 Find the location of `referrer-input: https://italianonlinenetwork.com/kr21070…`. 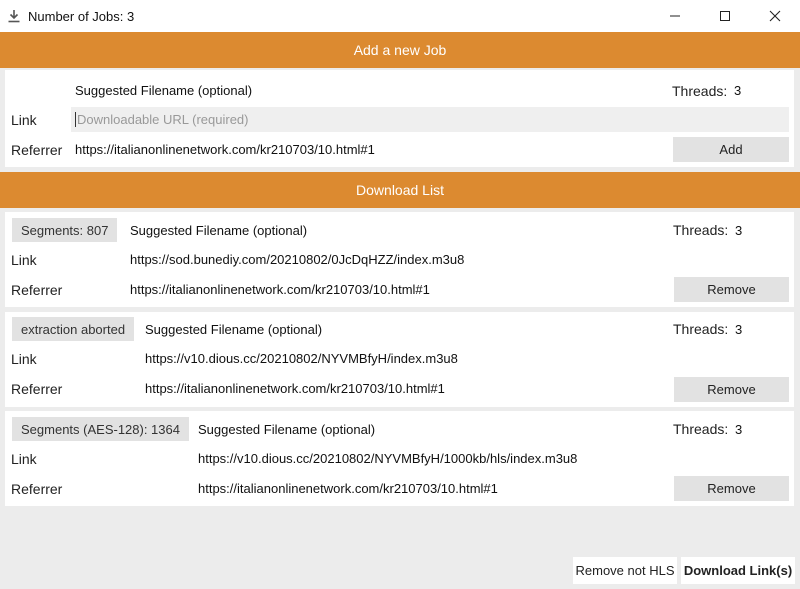

referrer-input: https://italianonlinenetwork.com/kr21070… is located at coordinates (225, 149).